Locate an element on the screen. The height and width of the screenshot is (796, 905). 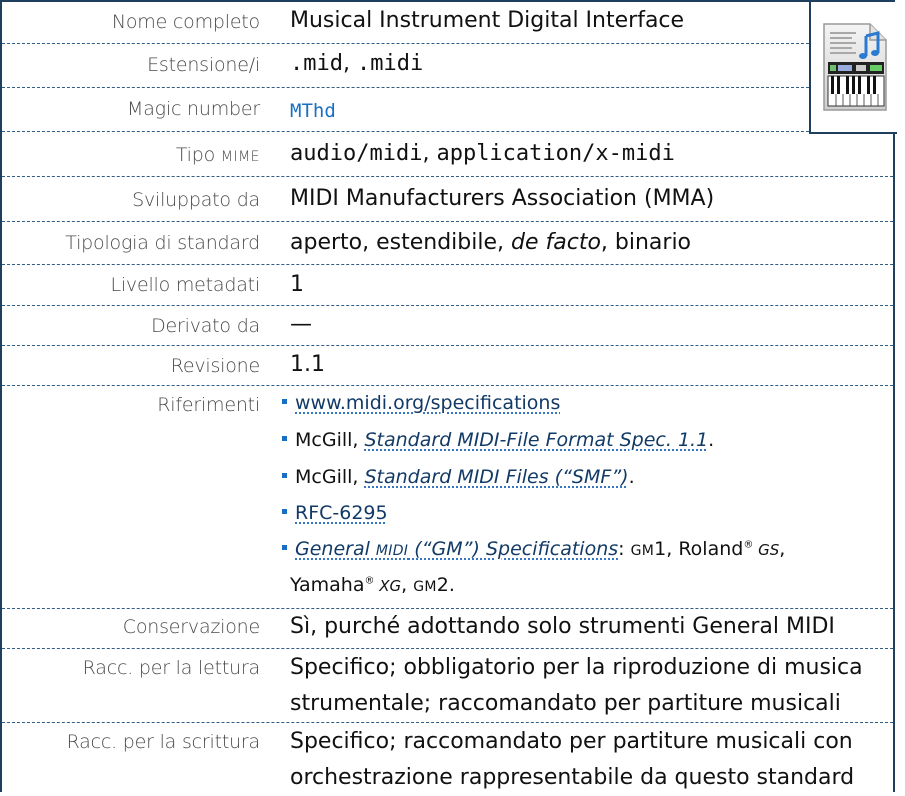
mime-audio-midi: audio/midi is located at coordinates (356, 153).